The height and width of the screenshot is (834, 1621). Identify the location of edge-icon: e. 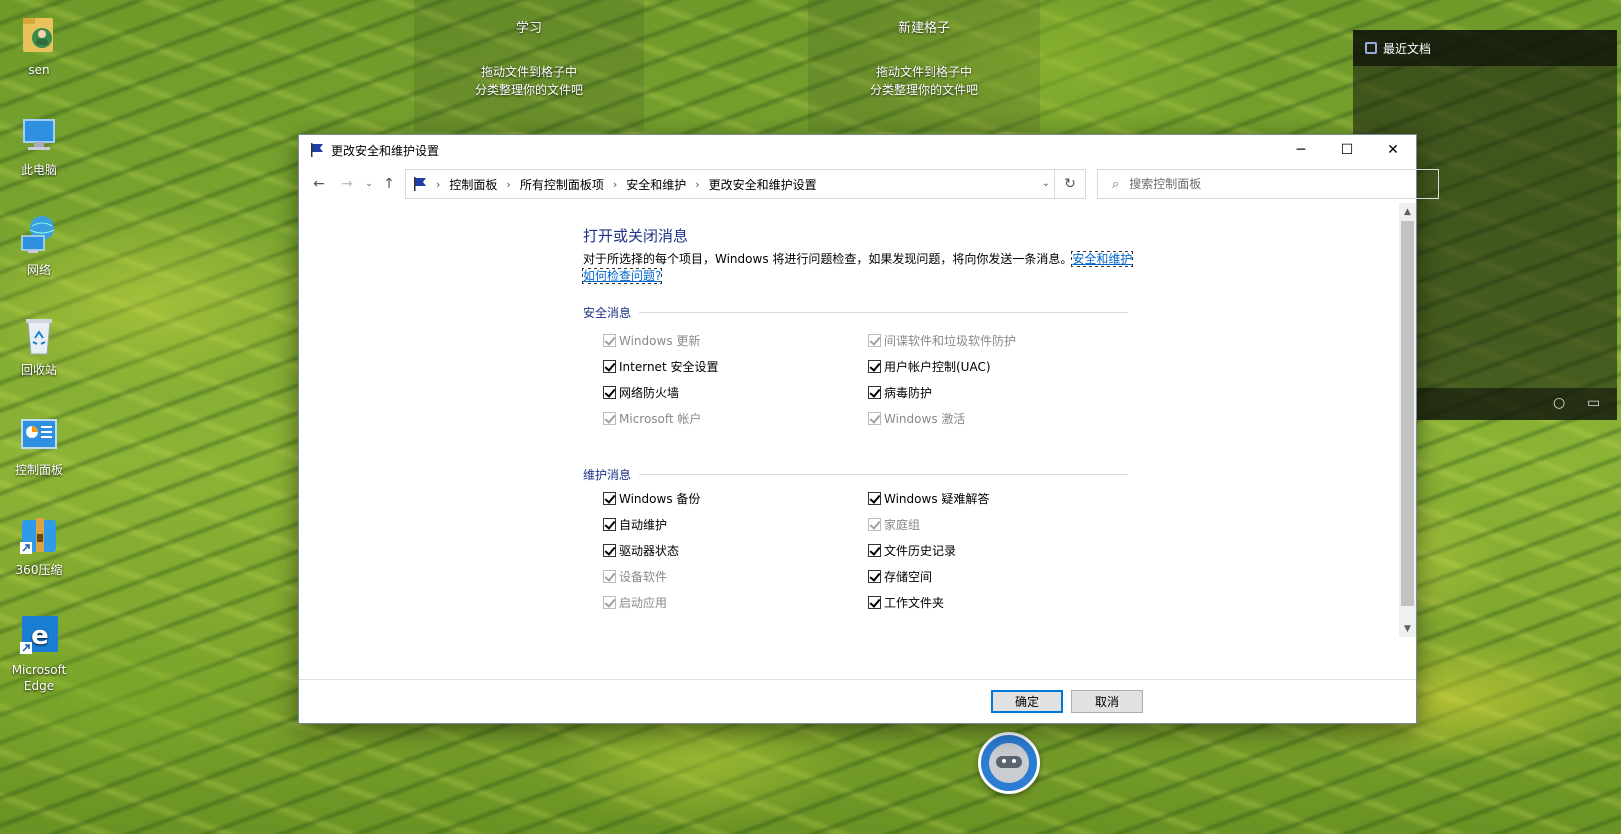
(39, 635).